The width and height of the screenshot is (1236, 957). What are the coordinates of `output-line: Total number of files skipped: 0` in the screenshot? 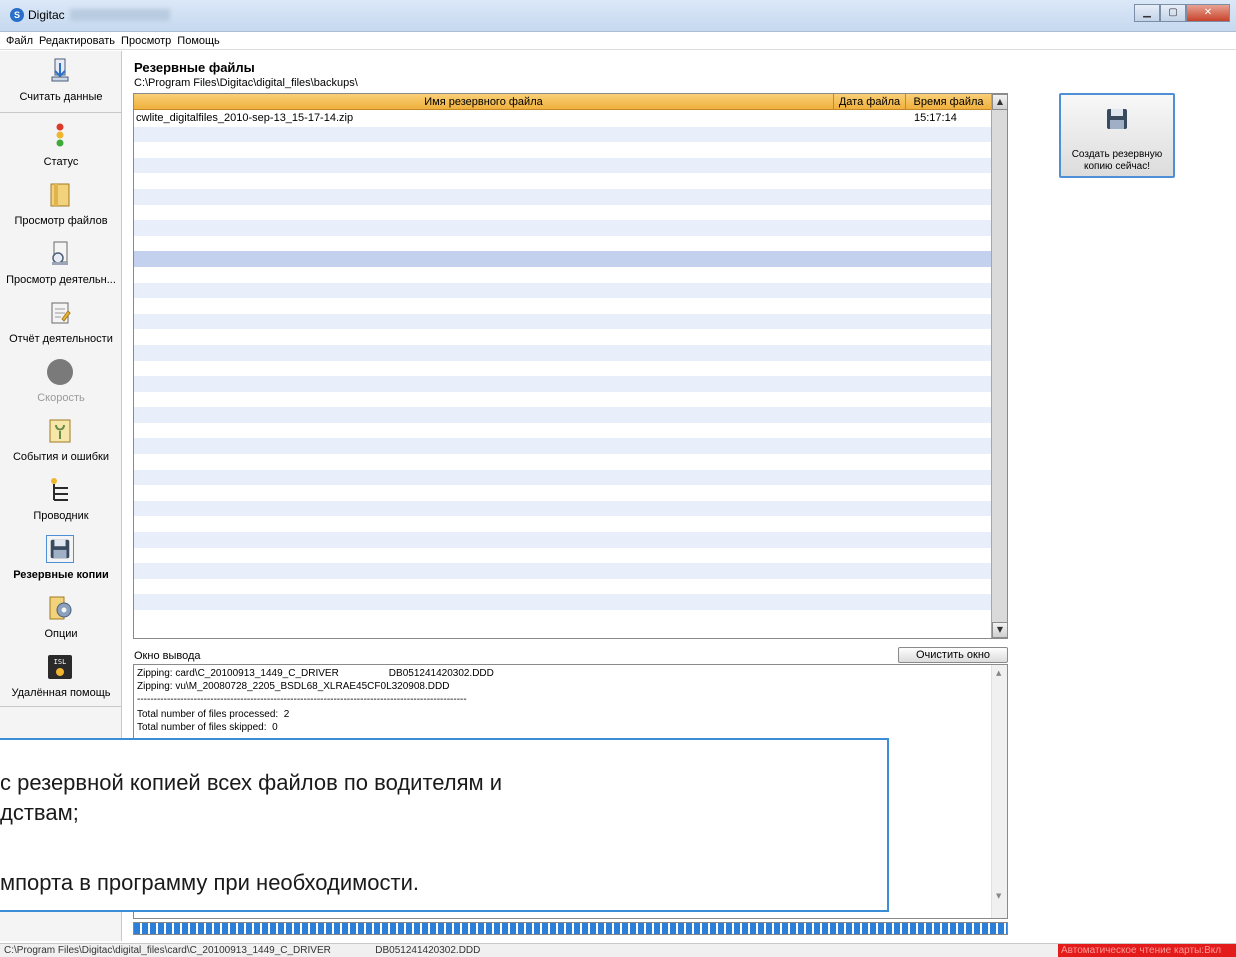 It's located at (207, 727).